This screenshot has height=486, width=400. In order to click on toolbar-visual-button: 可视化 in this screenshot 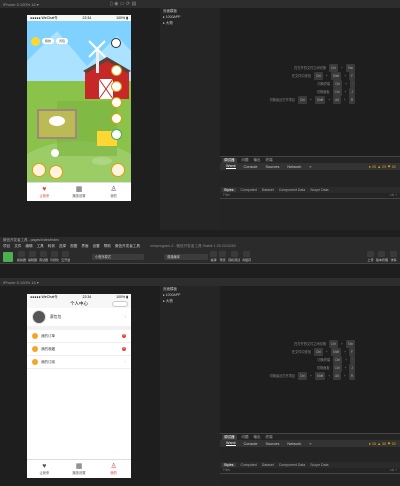, I will do `click(54, 256)`.